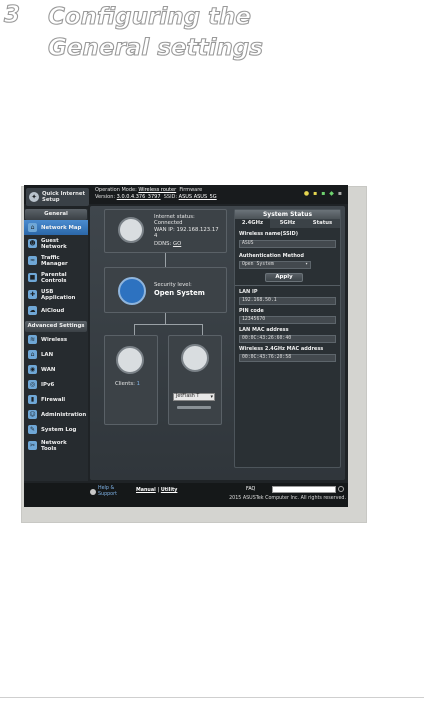 The width and height of the screenshot is (424, 702). I want to click on lan-ip-value: 192.168.50.1, so click(287, 301).